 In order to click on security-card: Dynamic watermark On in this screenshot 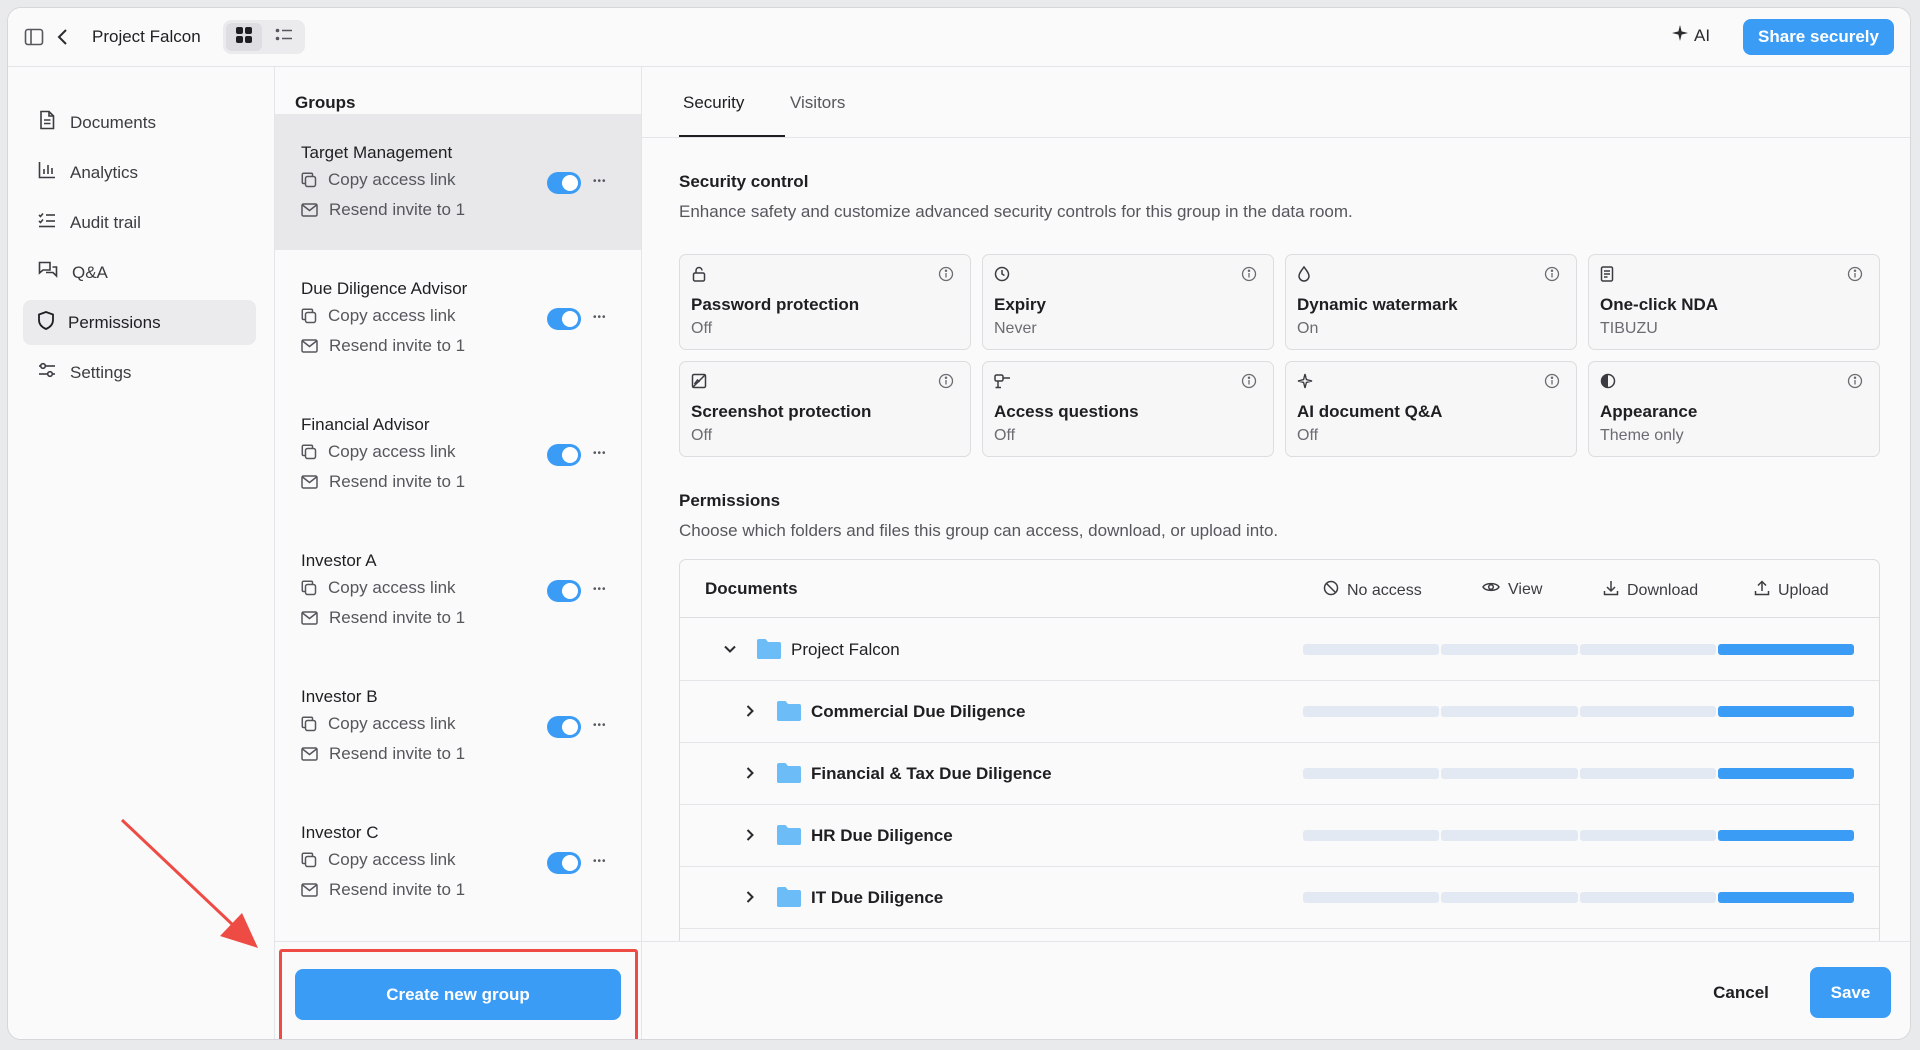, I will do `click(1431, 302)`.